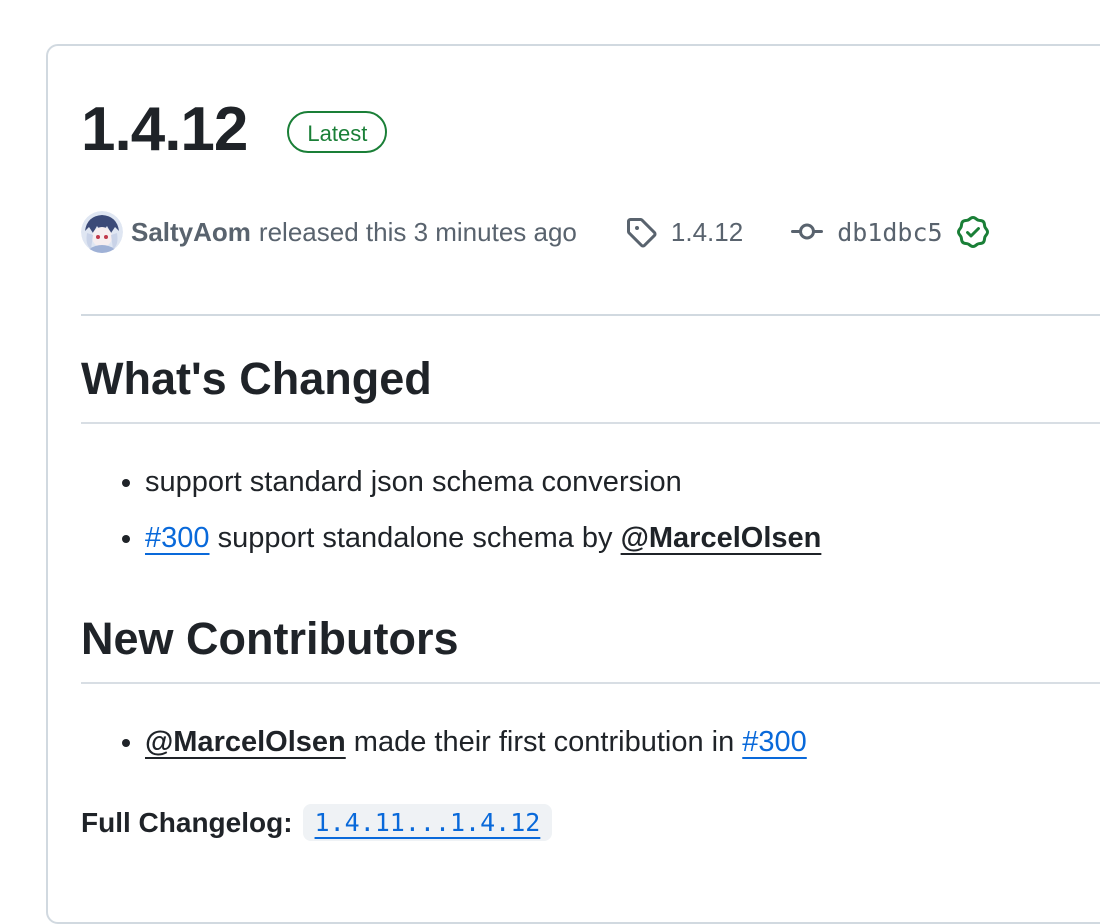 The height and width of the screenshot is (924, 1100). What do you see at coordinates (427, 822) in the screenshot?
I see `compare-link: 1.4.11...1.4.12` at bounding box center [427, 822].